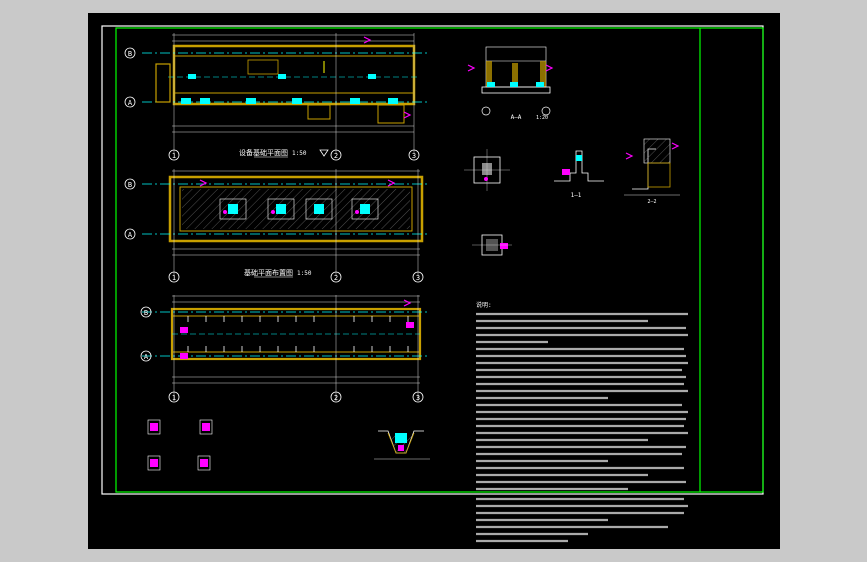 The width and height of the screenshot is (867, 562). I want to click on section-title: 1—1, so click(576, 195).